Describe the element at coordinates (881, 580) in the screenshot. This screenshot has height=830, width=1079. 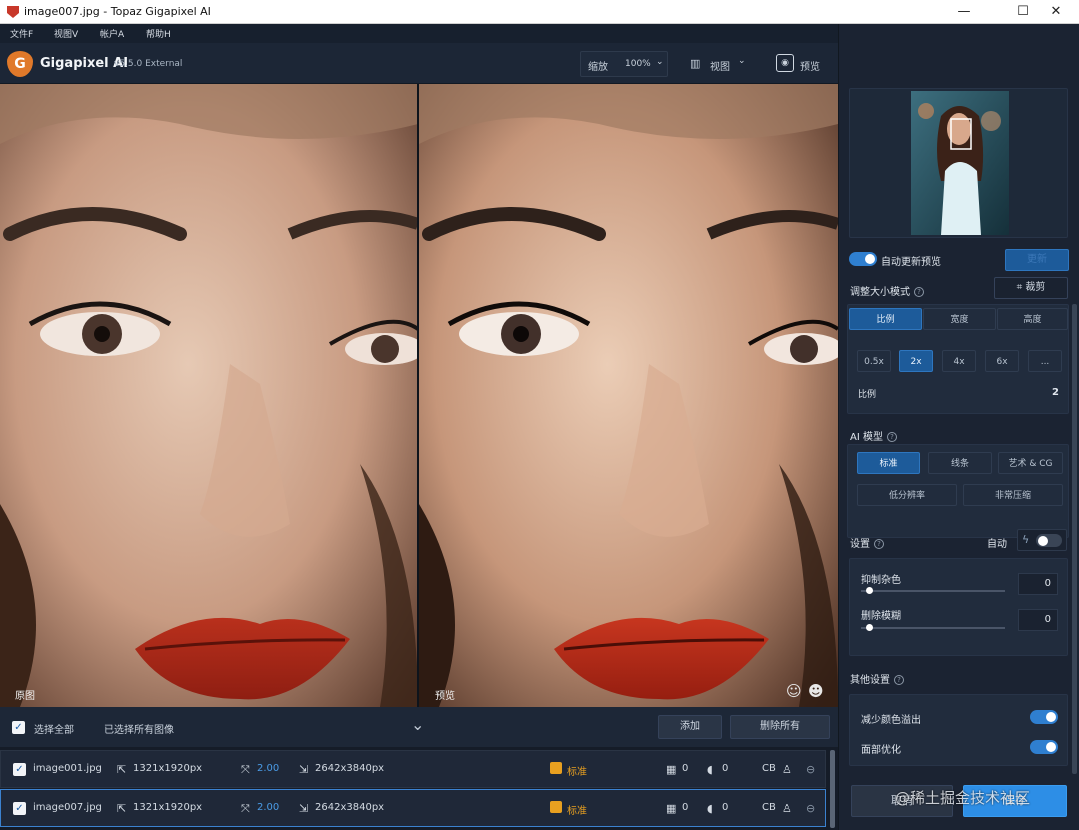
I see `noise-label: 抑制杂色` at that location.